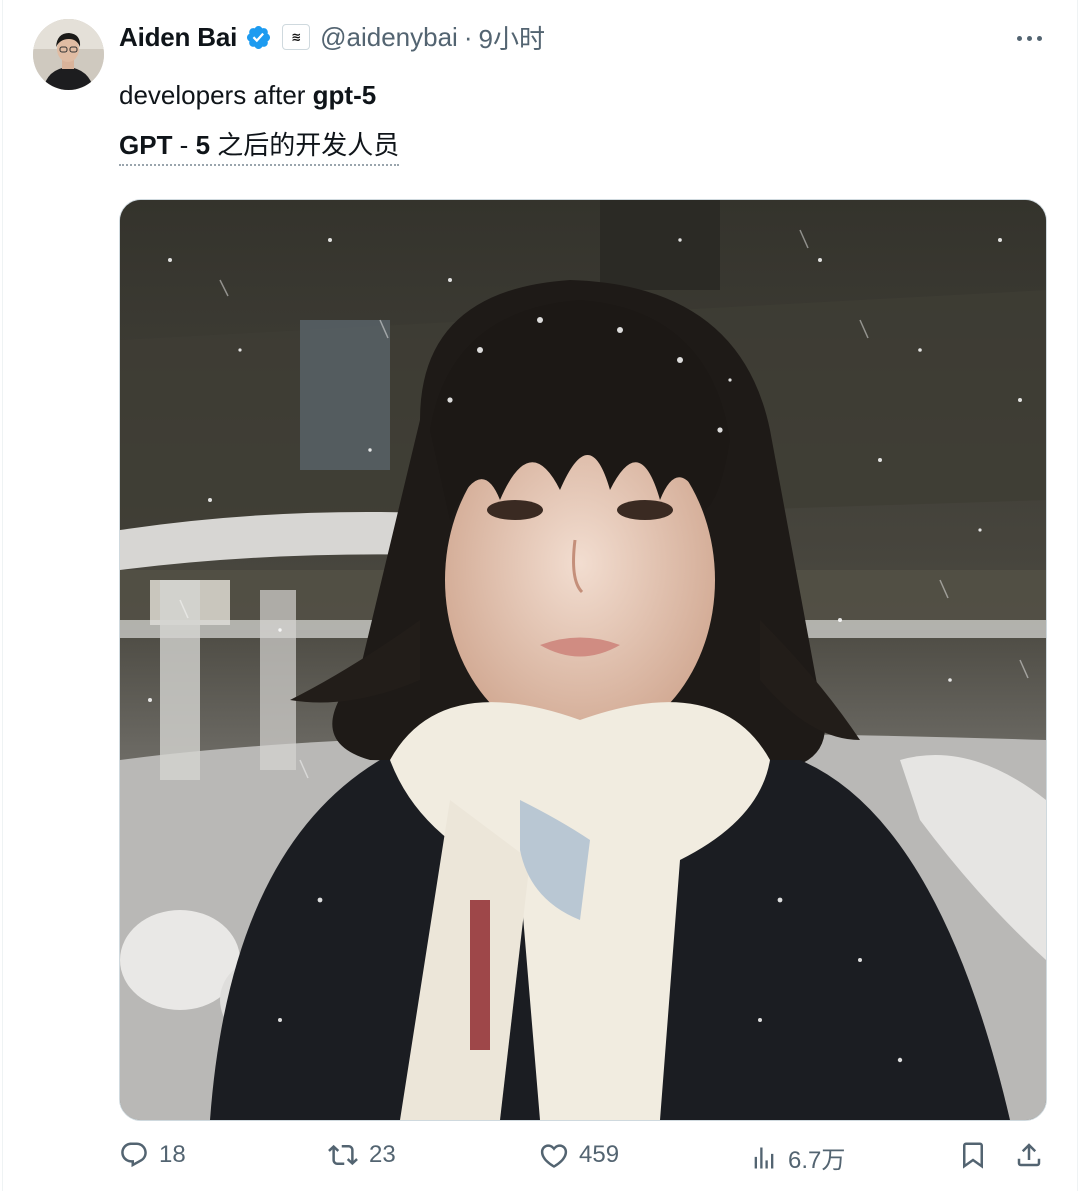 The width and height of the screenshot is (1080, 1191). I want to click on author-name: Aiden Bai, so click(178, 37).